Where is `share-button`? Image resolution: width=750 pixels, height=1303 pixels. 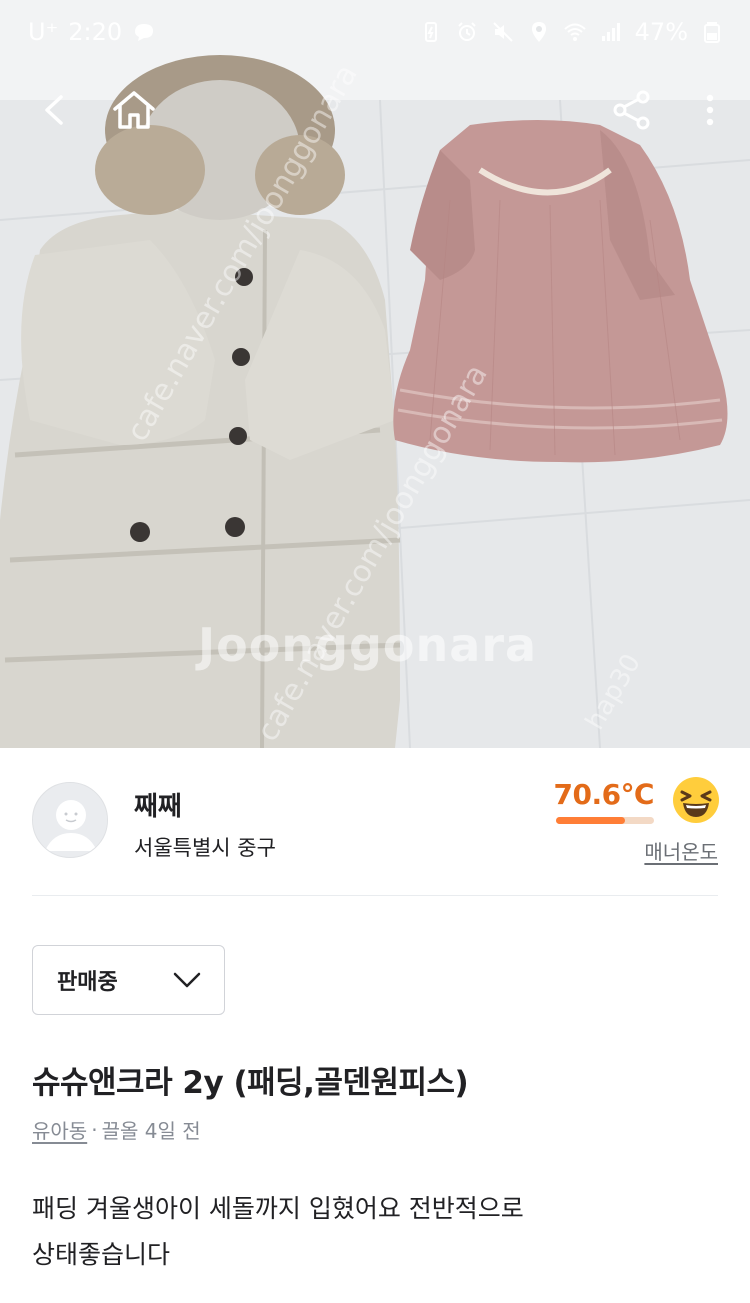
share-button is located at coordinates (632, 110).